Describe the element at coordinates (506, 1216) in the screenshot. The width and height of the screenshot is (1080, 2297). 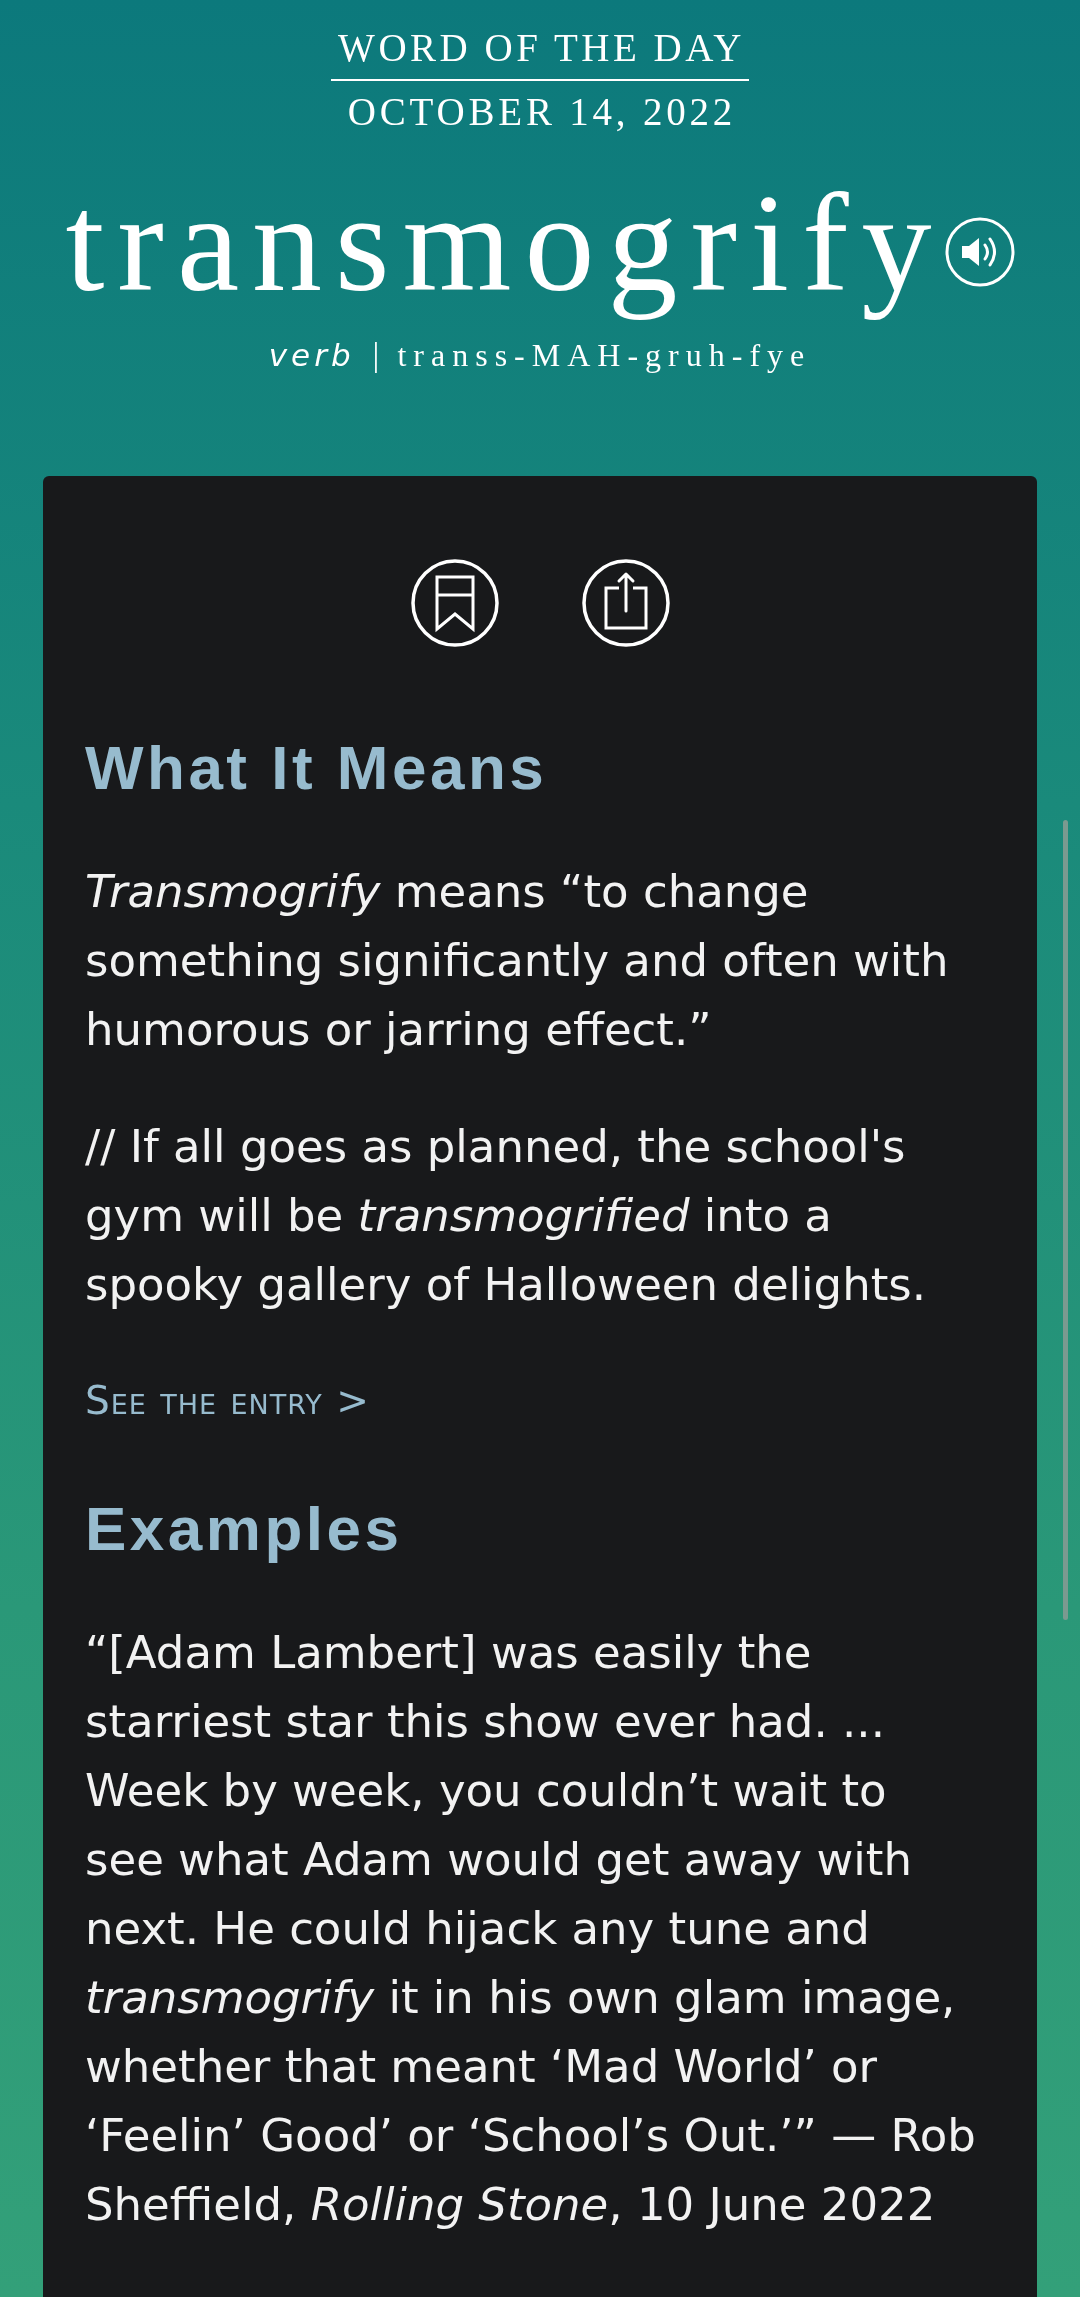
I see `example-sentence: // If all goes as planned, the school's gym will be transmogrified into a spooky gallery of Halloween delights.` at that location.